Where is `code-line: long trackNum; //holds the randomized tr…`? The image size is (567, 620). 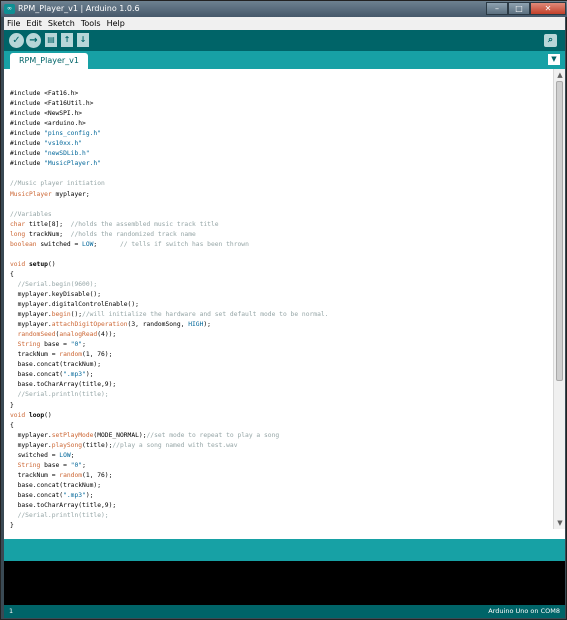 code-line: long trackNum; //holds the randomized tr… is located at coordinates (103, 234).